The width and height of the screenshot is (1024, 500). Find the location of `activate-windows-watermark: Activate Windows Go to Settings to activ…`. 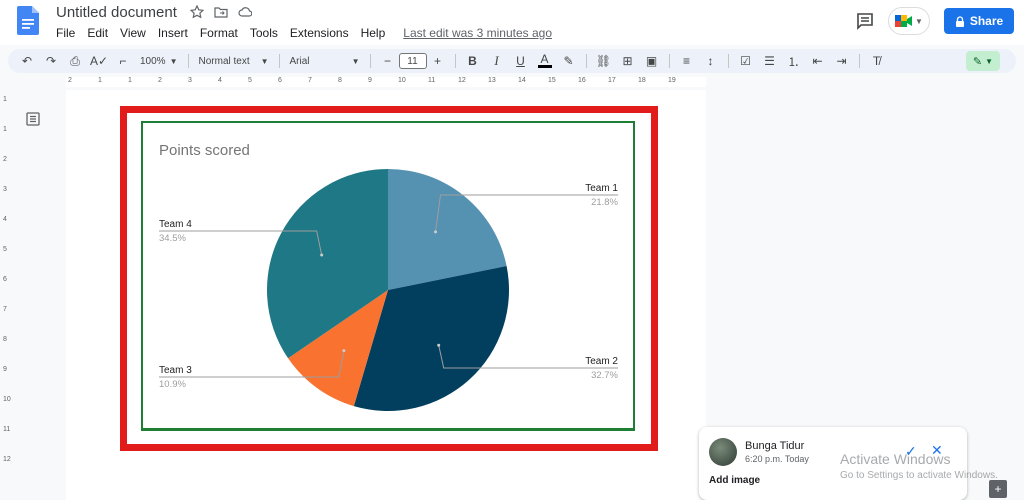

activate-windows-watermark: Activate Windows Go to Settings to activ… is located at coordinates (919, 466).